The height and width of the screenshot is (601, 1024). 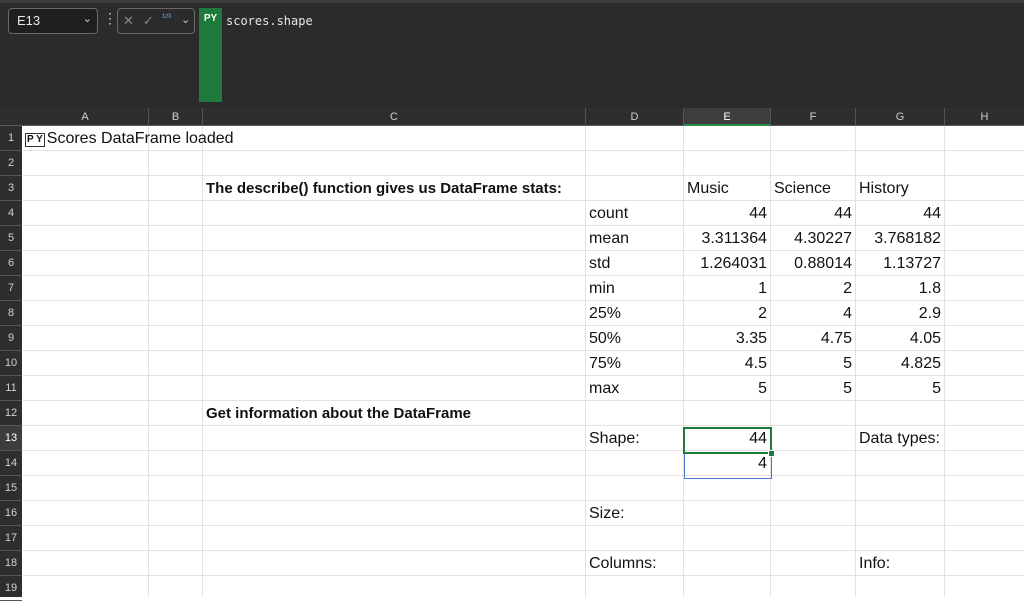 What do you see at coordinates (11, 488) in the screenshot?
I see `row-header: 15` at bounding box center [11, 488].